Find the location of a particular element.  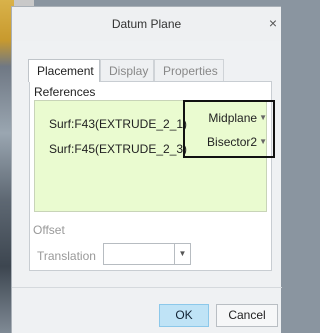

constraint-dropdown-midplane: Midplane ▼ is located at coordinates (237, 118).